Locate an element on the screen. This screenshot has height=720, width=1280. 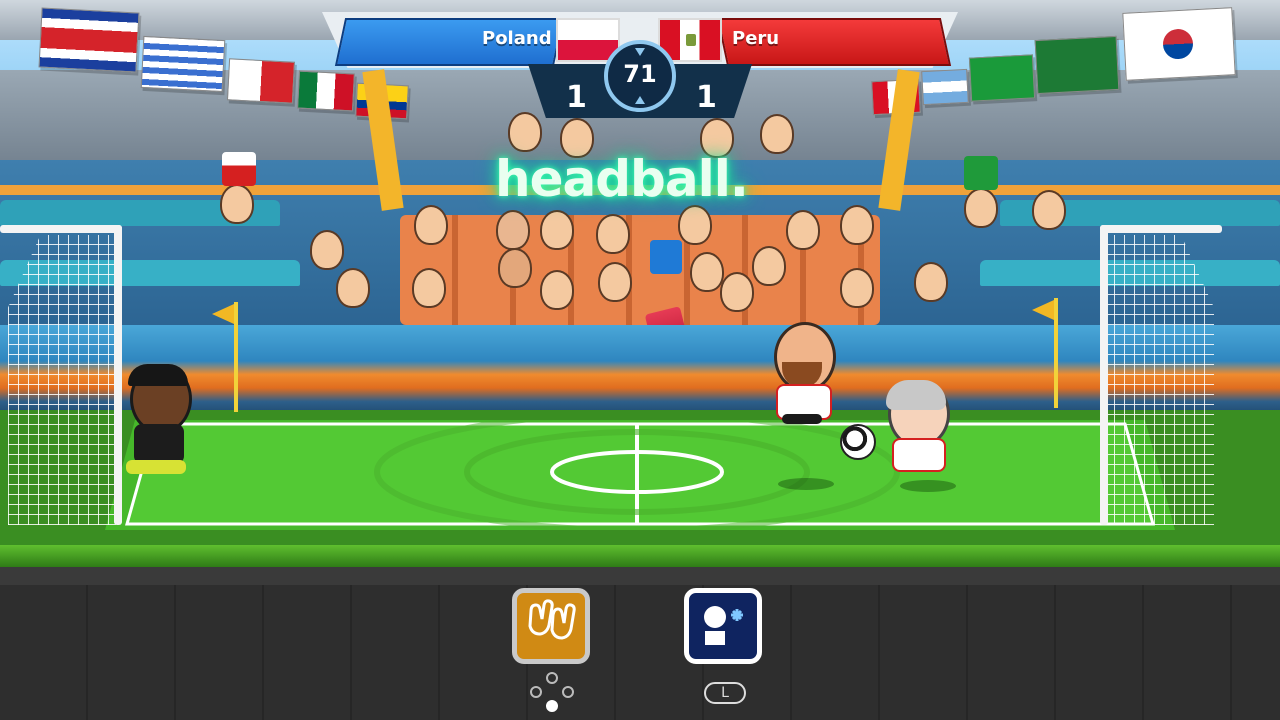
pitch is located at coordinates (640, 475).